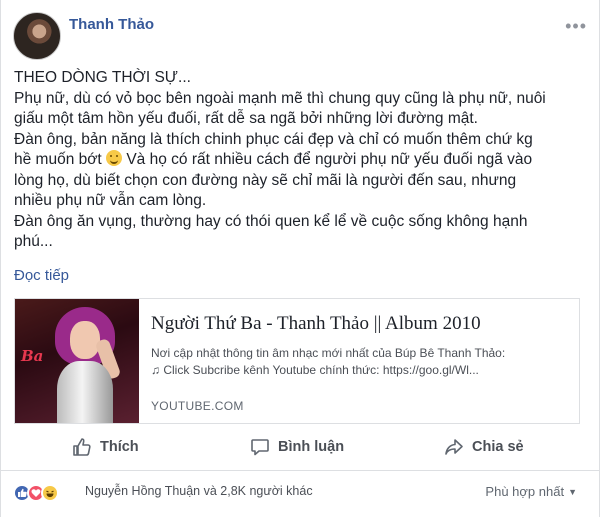 Image resolution: width=600 pixels, height=517 pixels. I want to click on link-title: Người Thứ Ba - Thanh Thảo || Album 2010, so click(316, 324).